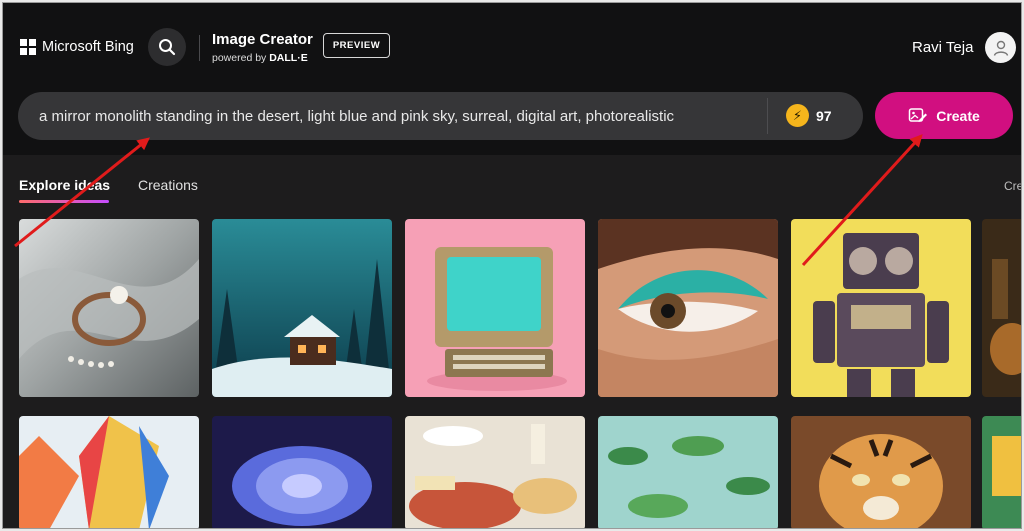 The image size is (1024, 531). Describe the element at coordinates (302, 308) in the screenshot. I see `image-tile-snowy-cabin` at that location.